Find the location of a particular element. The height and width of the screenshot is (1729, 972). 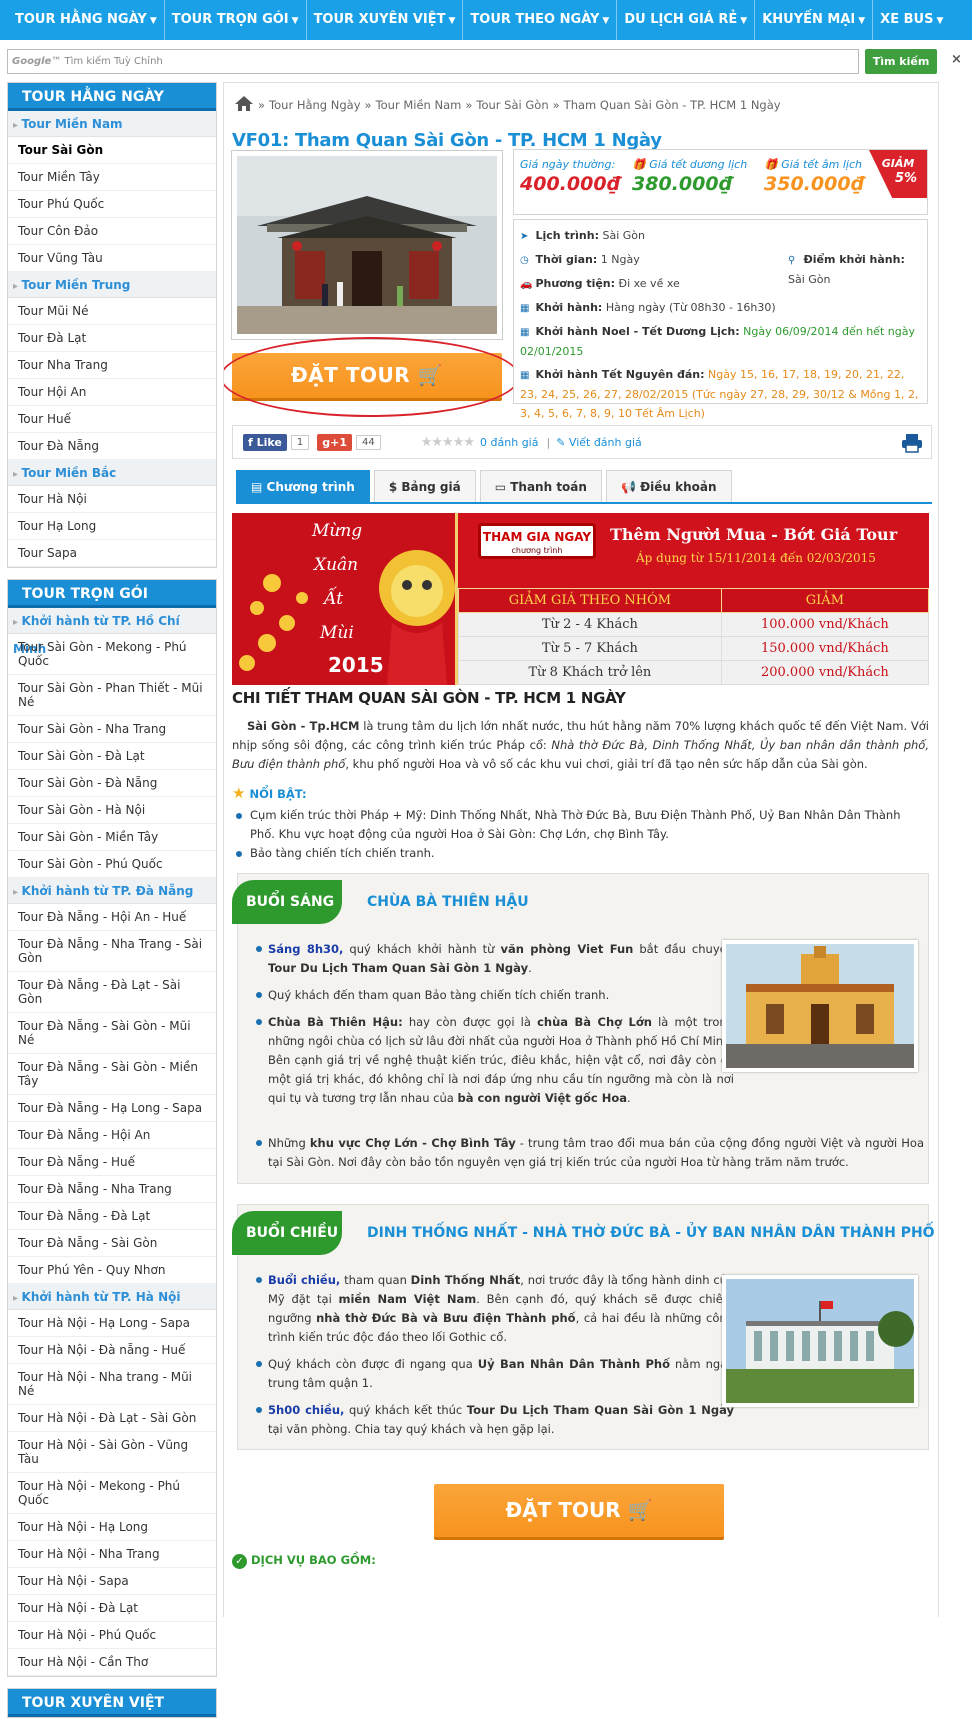

sidebar-link: Tour Hà Nội - Cần Thơ is located at coordinates (112, 1662).